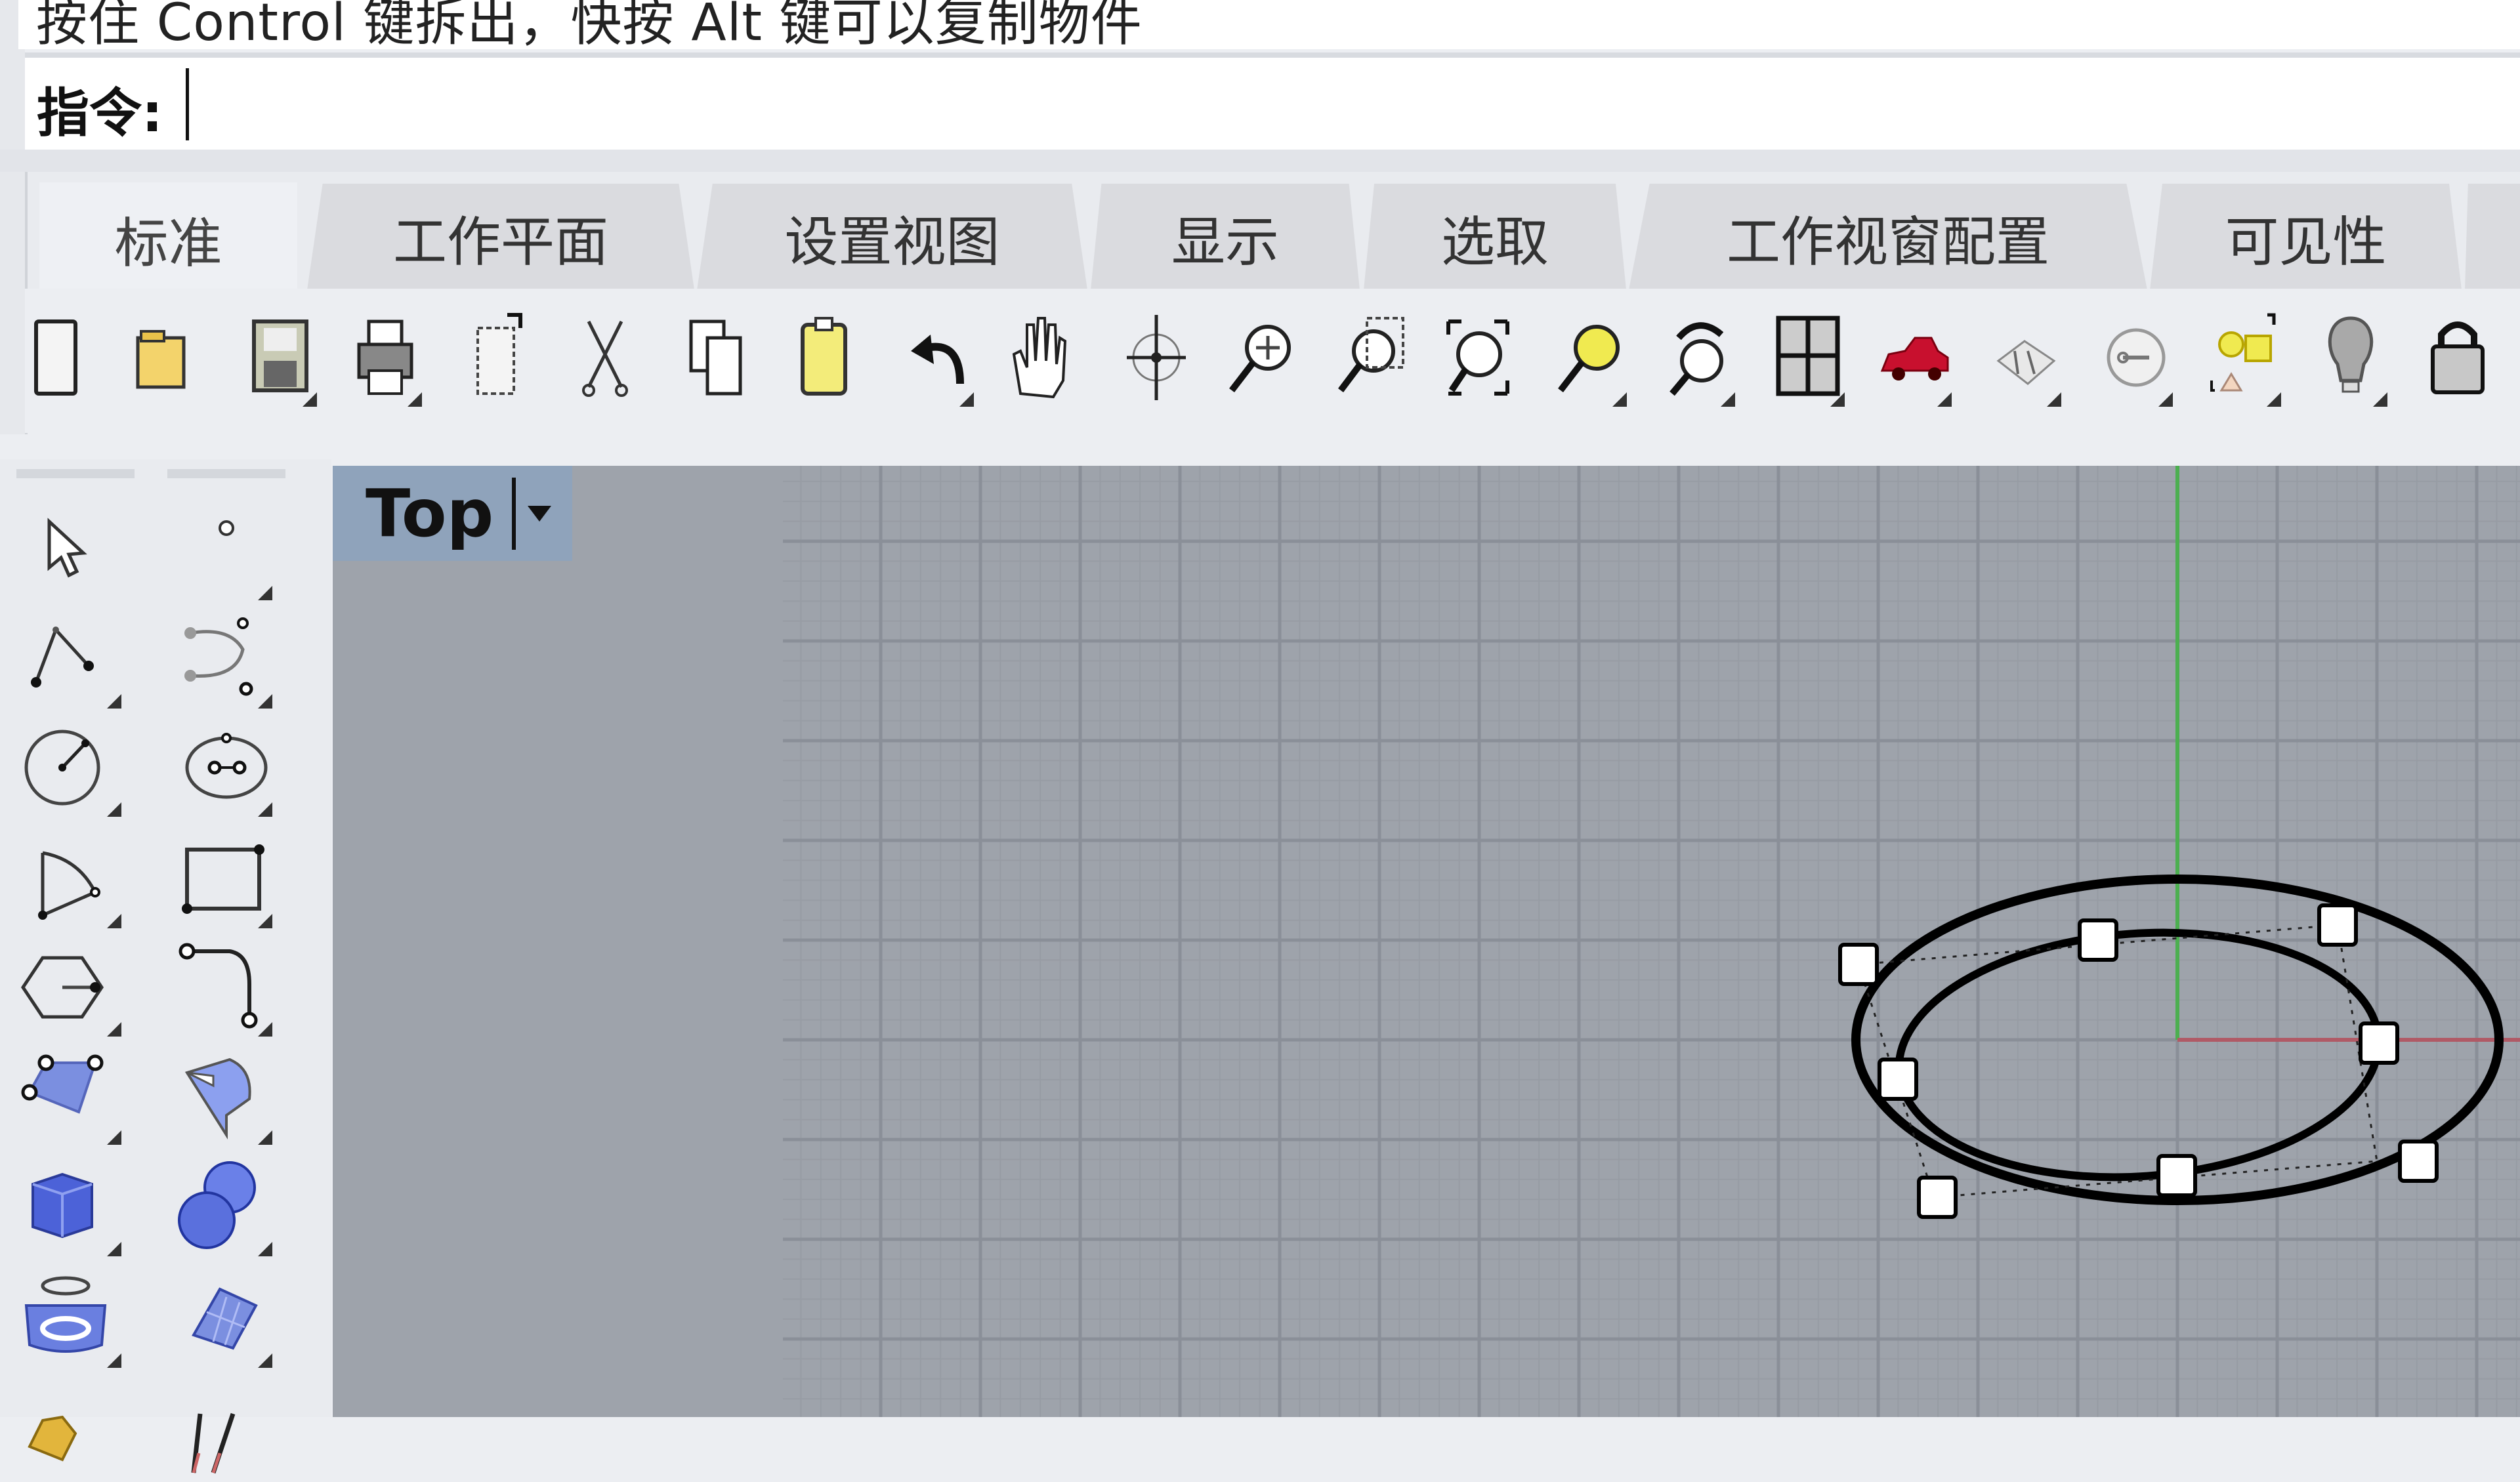 The width and height of the screenshot is (2520, 1482). Describe the element at coordinates (75, 1430) in the screenshot. I see `transform-icon` at that location.